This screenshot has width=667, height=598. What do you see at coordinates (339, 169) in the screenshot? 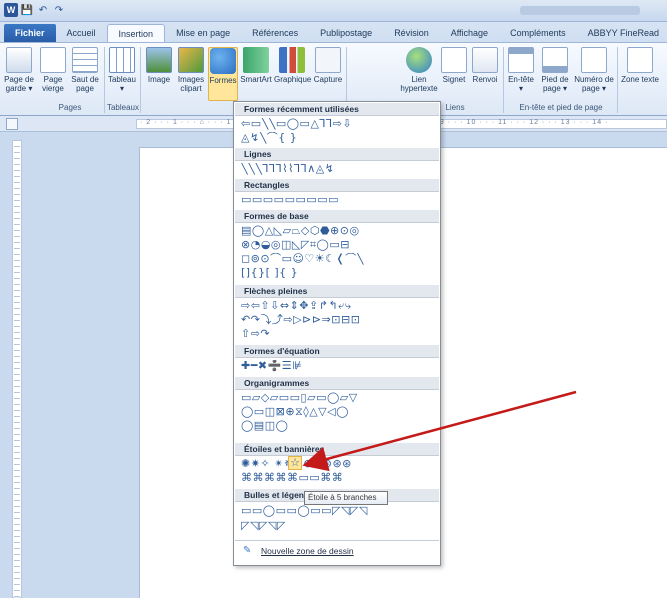
I see `shape-row: ╲╲╲⅂⅂⅂⌇⌇⅂⅂∧◬↯` at bounding box center [339, 169].